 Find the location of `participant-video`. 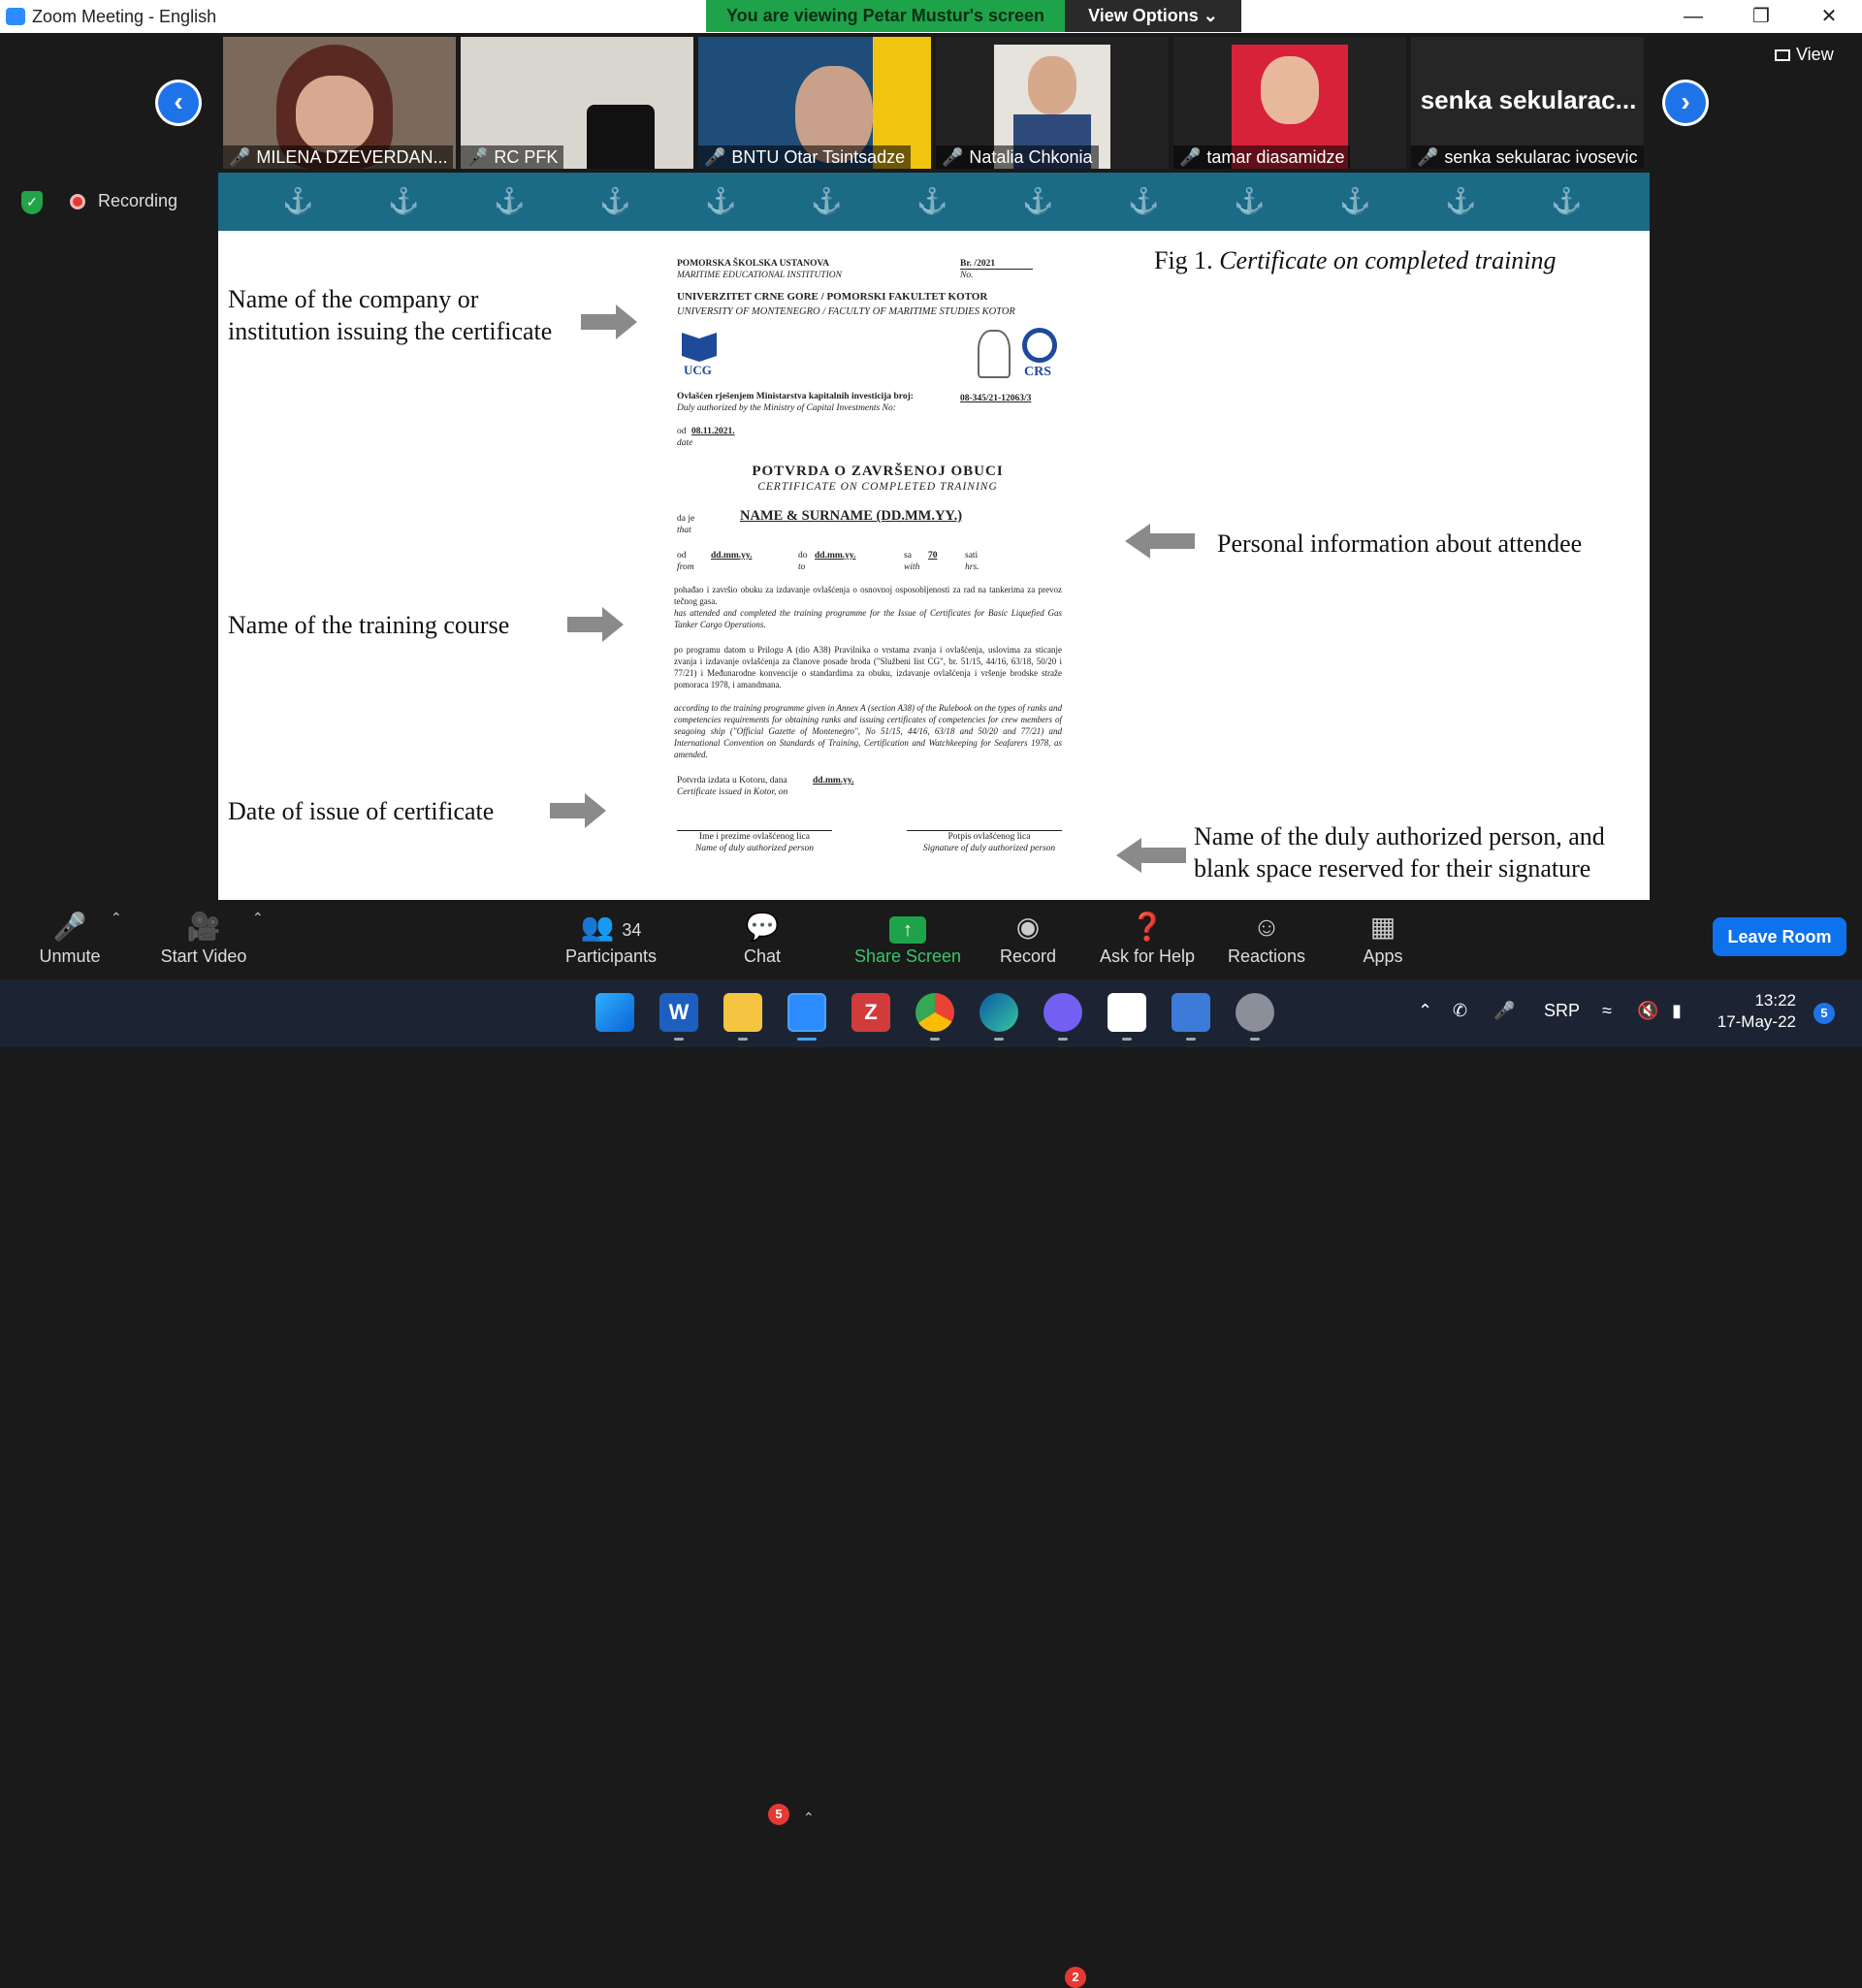

participant-video is located at coordinates (621, 137).